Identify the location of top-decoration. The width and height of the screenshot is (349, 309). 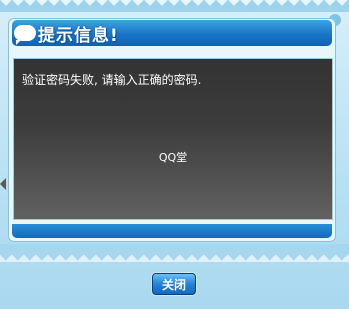
(174, 6).